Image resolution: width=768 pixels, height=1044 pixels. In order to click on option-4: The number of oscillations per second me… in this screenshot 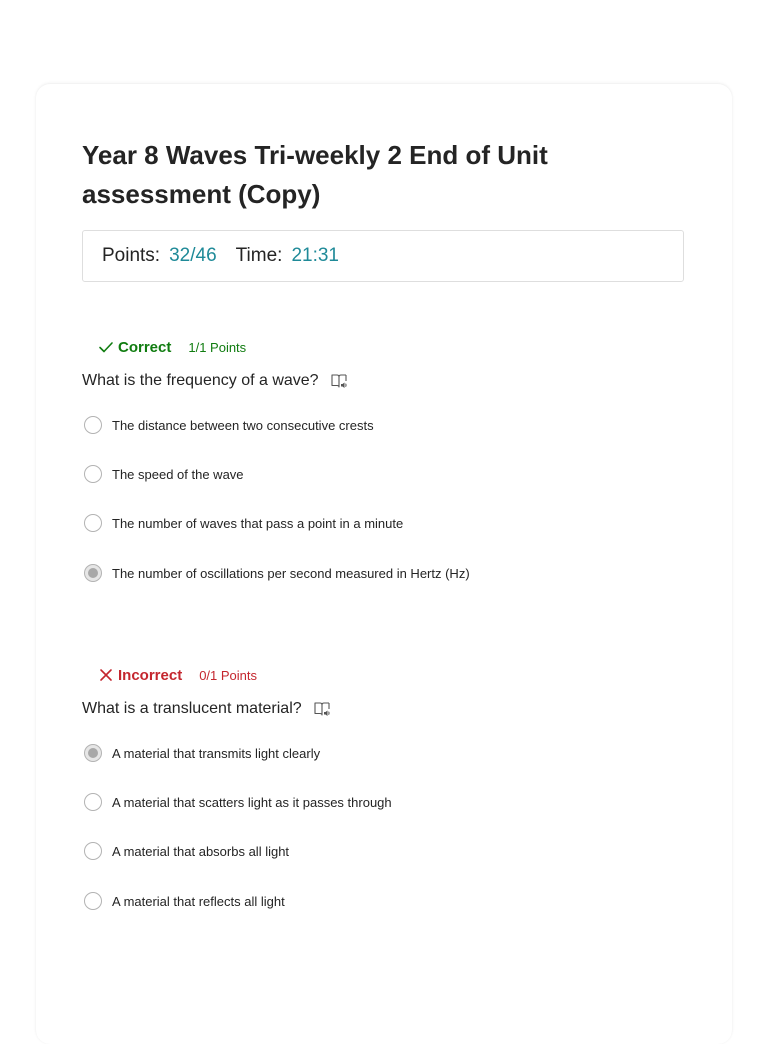, I will do `click(277, 573)`.